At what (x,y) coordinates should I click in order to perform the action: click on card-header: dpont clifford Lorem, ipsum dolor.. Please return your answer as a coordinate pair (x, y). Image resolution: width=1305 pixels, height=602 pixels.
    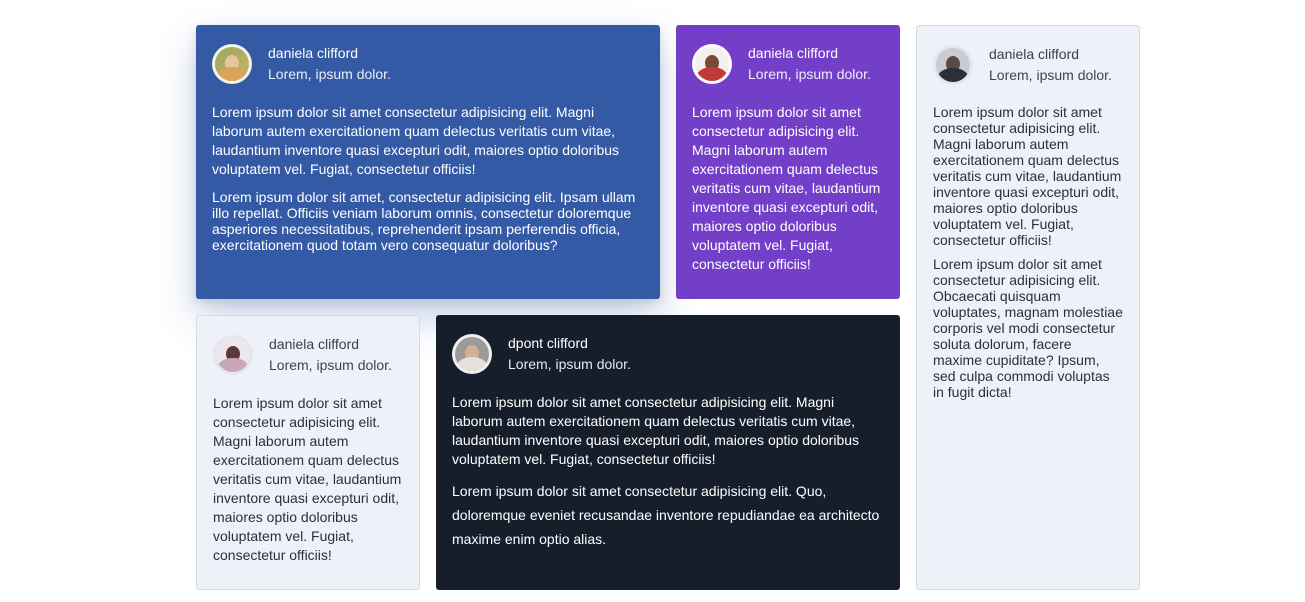
    Looking at the image, I should click on (668, 354).